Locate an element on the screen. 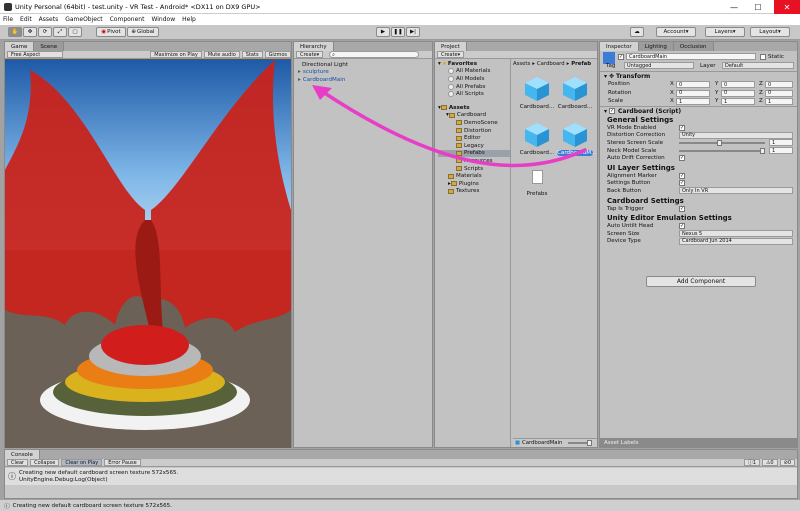 The height and width of the screenshot is (511, 800). tab-console: Console is located at coordinates (22, 454).